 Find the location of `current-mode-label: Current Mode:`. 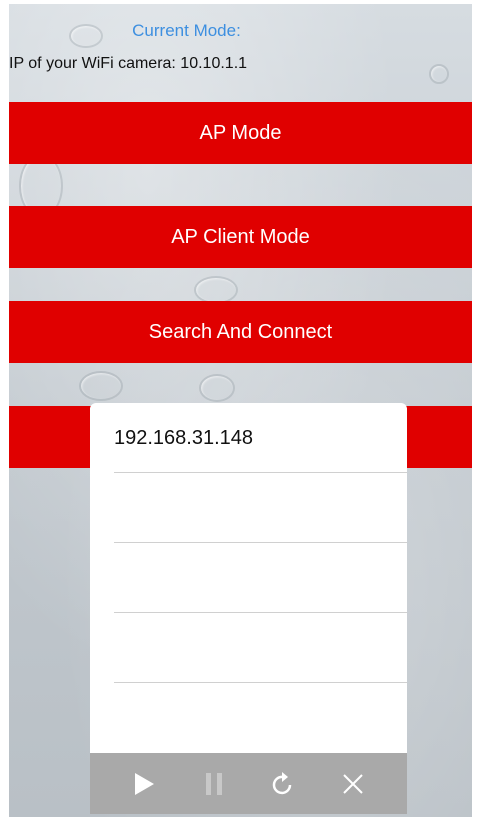

current-mode-label: Current Mode: is located at coordinates (186, 30).